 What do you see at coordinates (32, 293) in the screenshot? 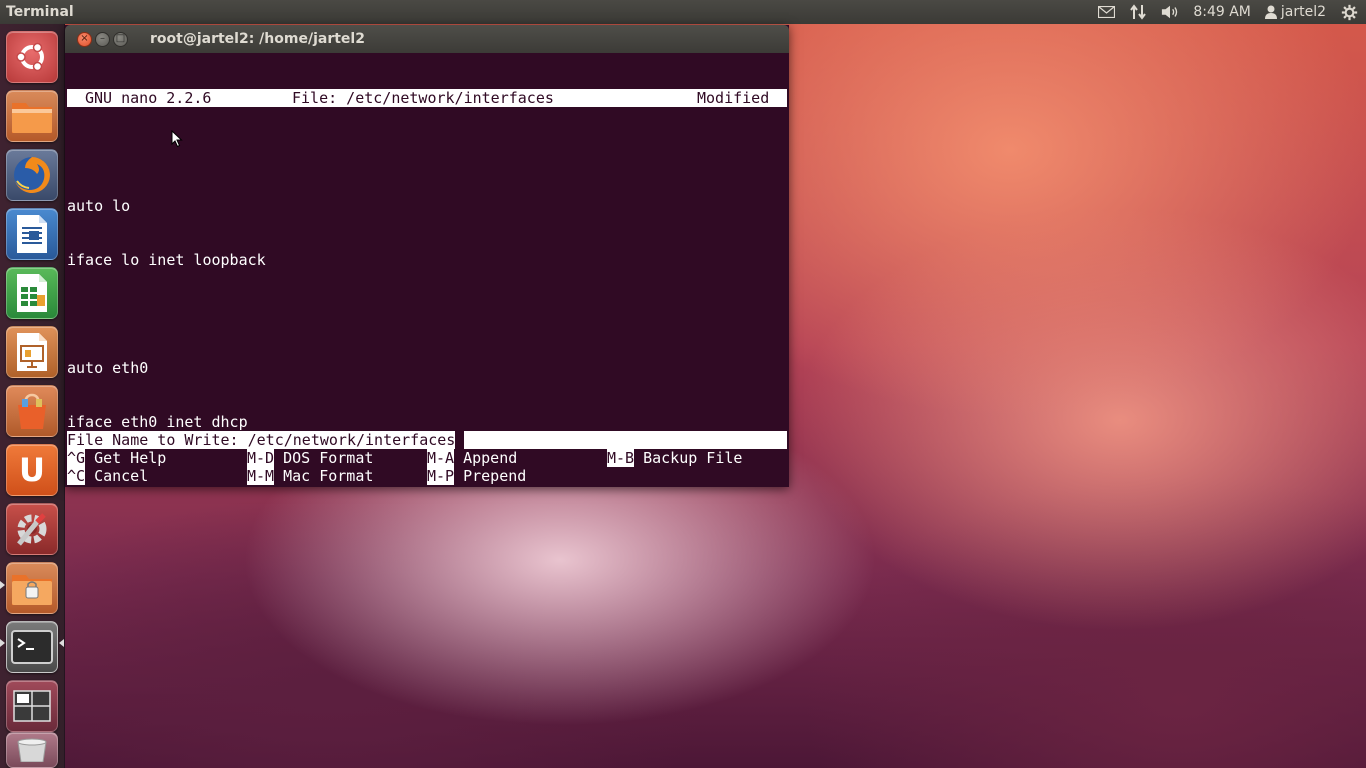
I see `libreoffice-calc-icon` at bounding box center [32, 293].